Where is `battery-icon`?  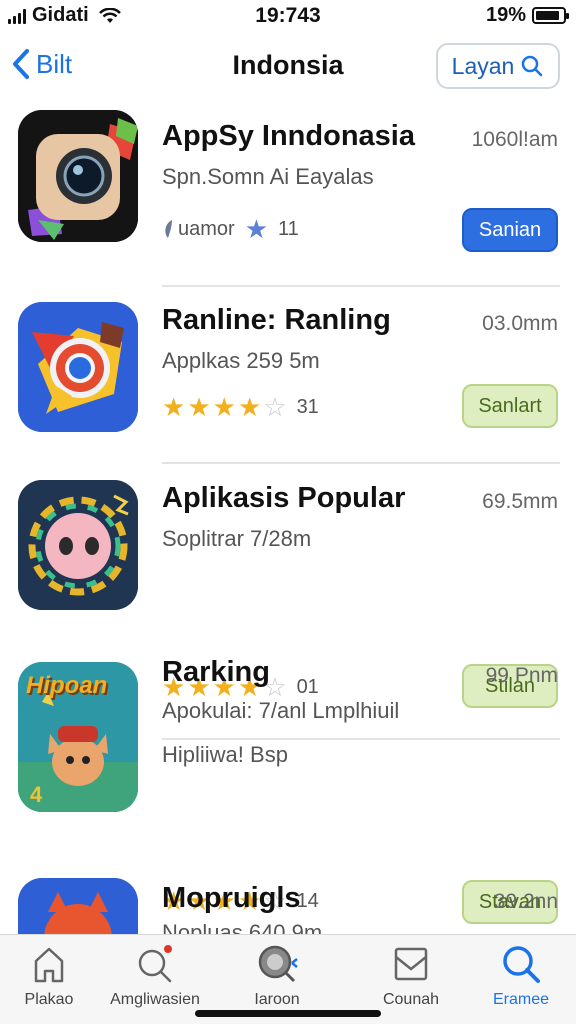
battery-icon is located at coordinates (550, 15).